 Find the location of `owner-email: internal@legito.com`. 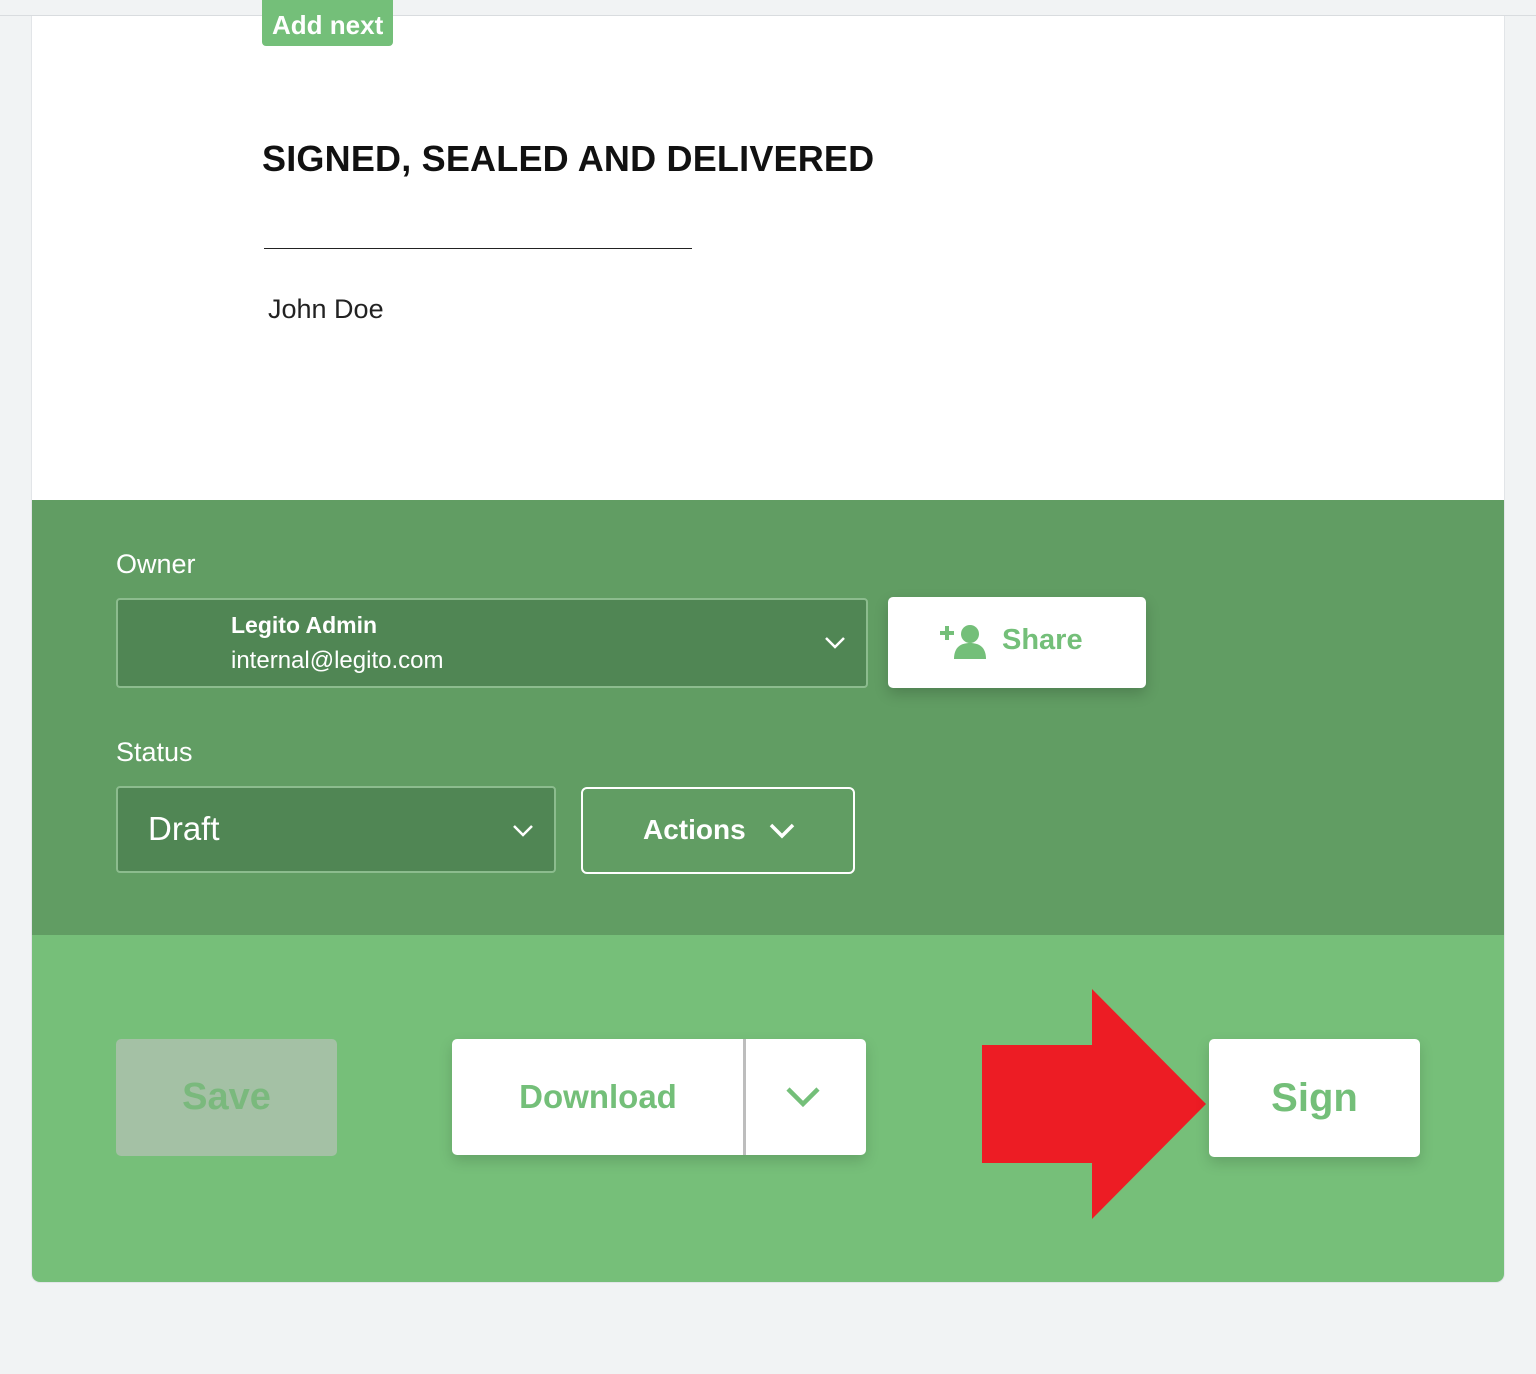

owner-email: internal@legito.com is located at coordinates (337, 660).